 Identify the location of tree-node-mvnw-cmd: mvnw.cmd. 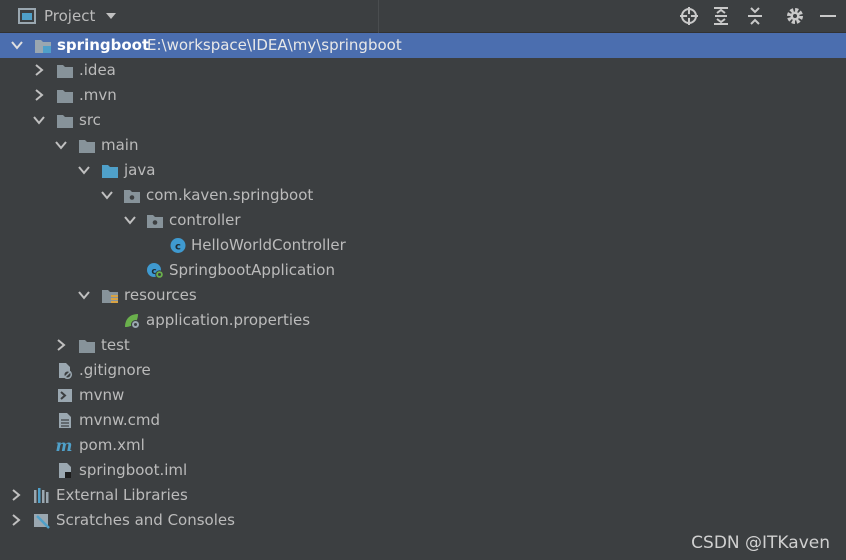
(423, 420).